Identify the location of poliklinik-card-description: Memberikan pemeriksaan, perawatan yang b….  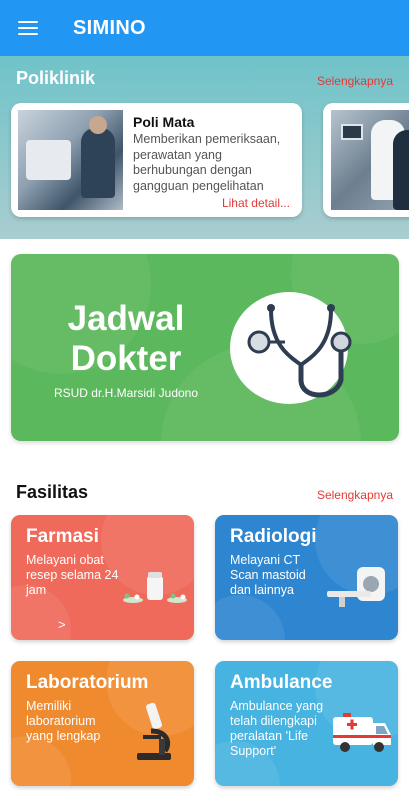
(207, 162).